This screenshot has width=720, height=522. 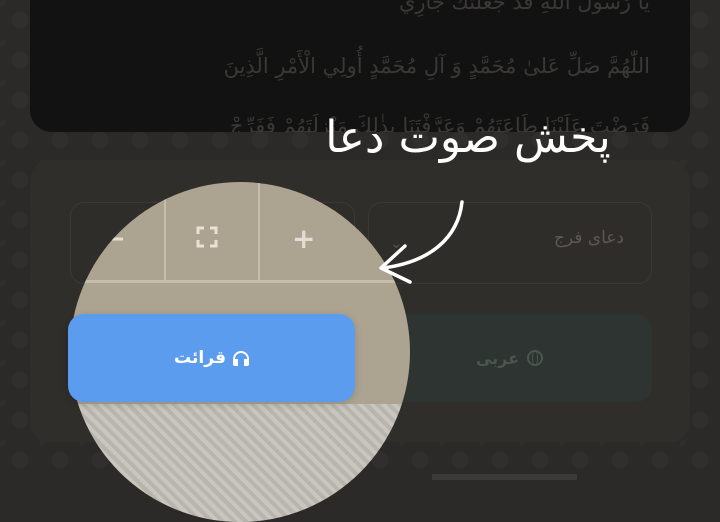 I want to click on arrow-icon, so click(x=421, y=242).